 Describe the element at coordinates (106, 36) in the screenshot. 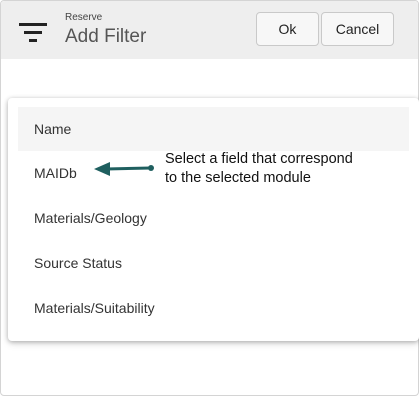

I see `dialog-title: Add Filter` at that location.